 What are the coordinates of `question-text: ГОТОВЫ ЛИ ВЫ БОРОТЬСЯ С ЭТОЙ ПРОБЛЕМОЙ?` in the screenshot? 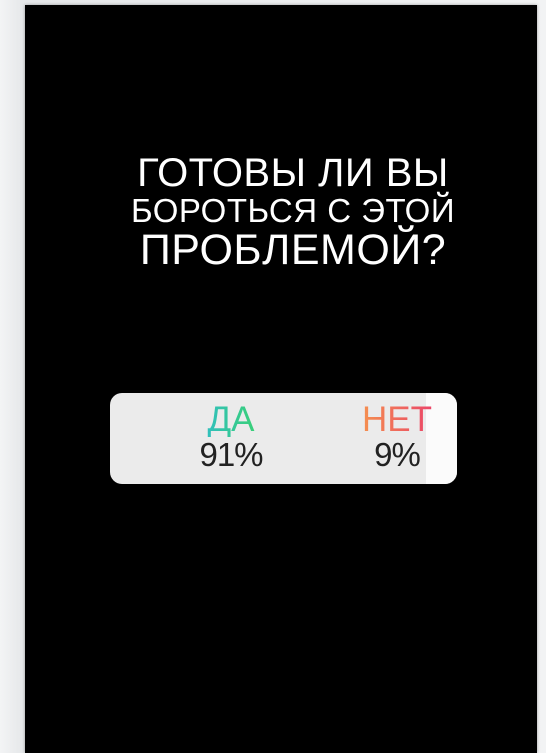 It's located at (293, 212).